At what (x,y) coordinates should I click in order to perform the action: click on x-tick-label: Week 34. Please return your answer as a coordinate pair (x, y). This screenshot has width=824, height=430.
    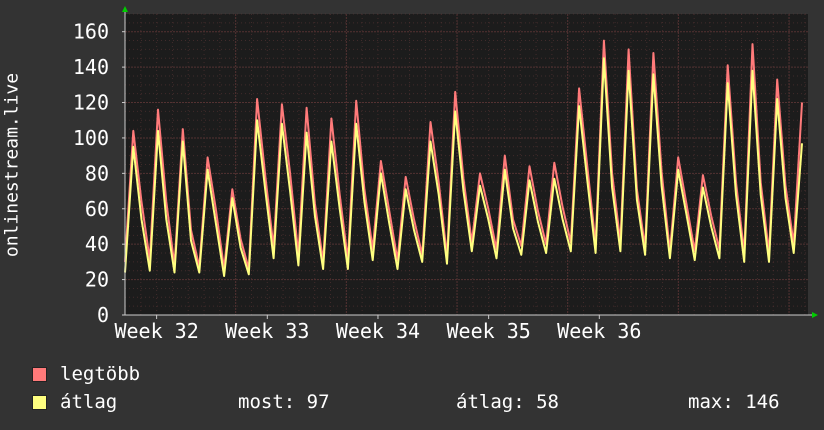
    Looking at the image, I should click on (378, 331).